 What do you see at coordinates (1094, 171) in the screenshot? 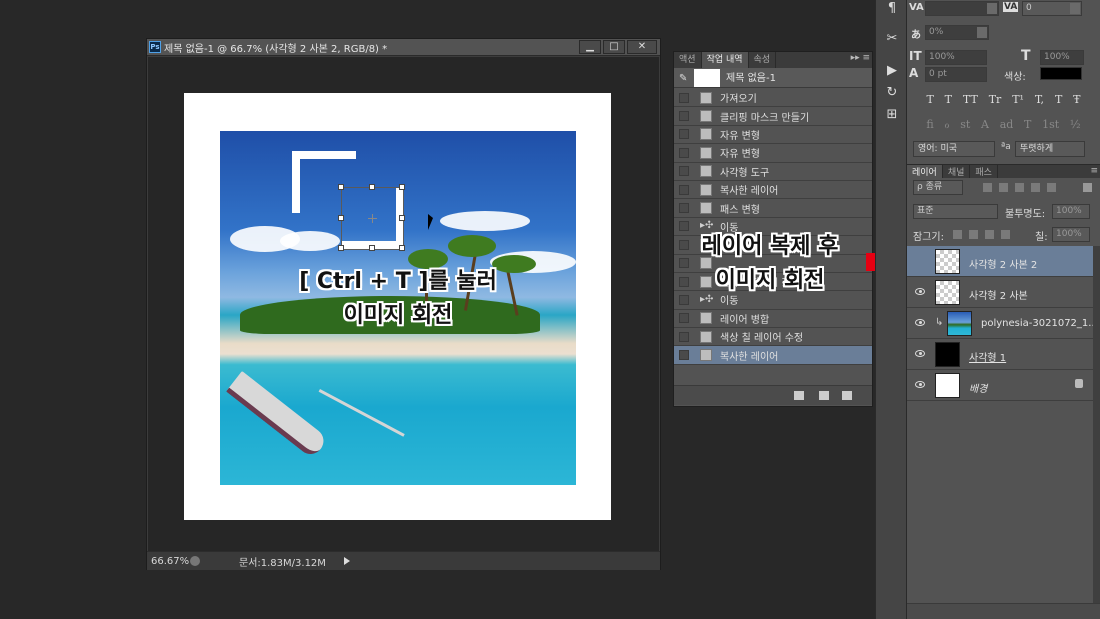
I see `layers-menu-icon: ≡` at bounding box center [1094, 171].